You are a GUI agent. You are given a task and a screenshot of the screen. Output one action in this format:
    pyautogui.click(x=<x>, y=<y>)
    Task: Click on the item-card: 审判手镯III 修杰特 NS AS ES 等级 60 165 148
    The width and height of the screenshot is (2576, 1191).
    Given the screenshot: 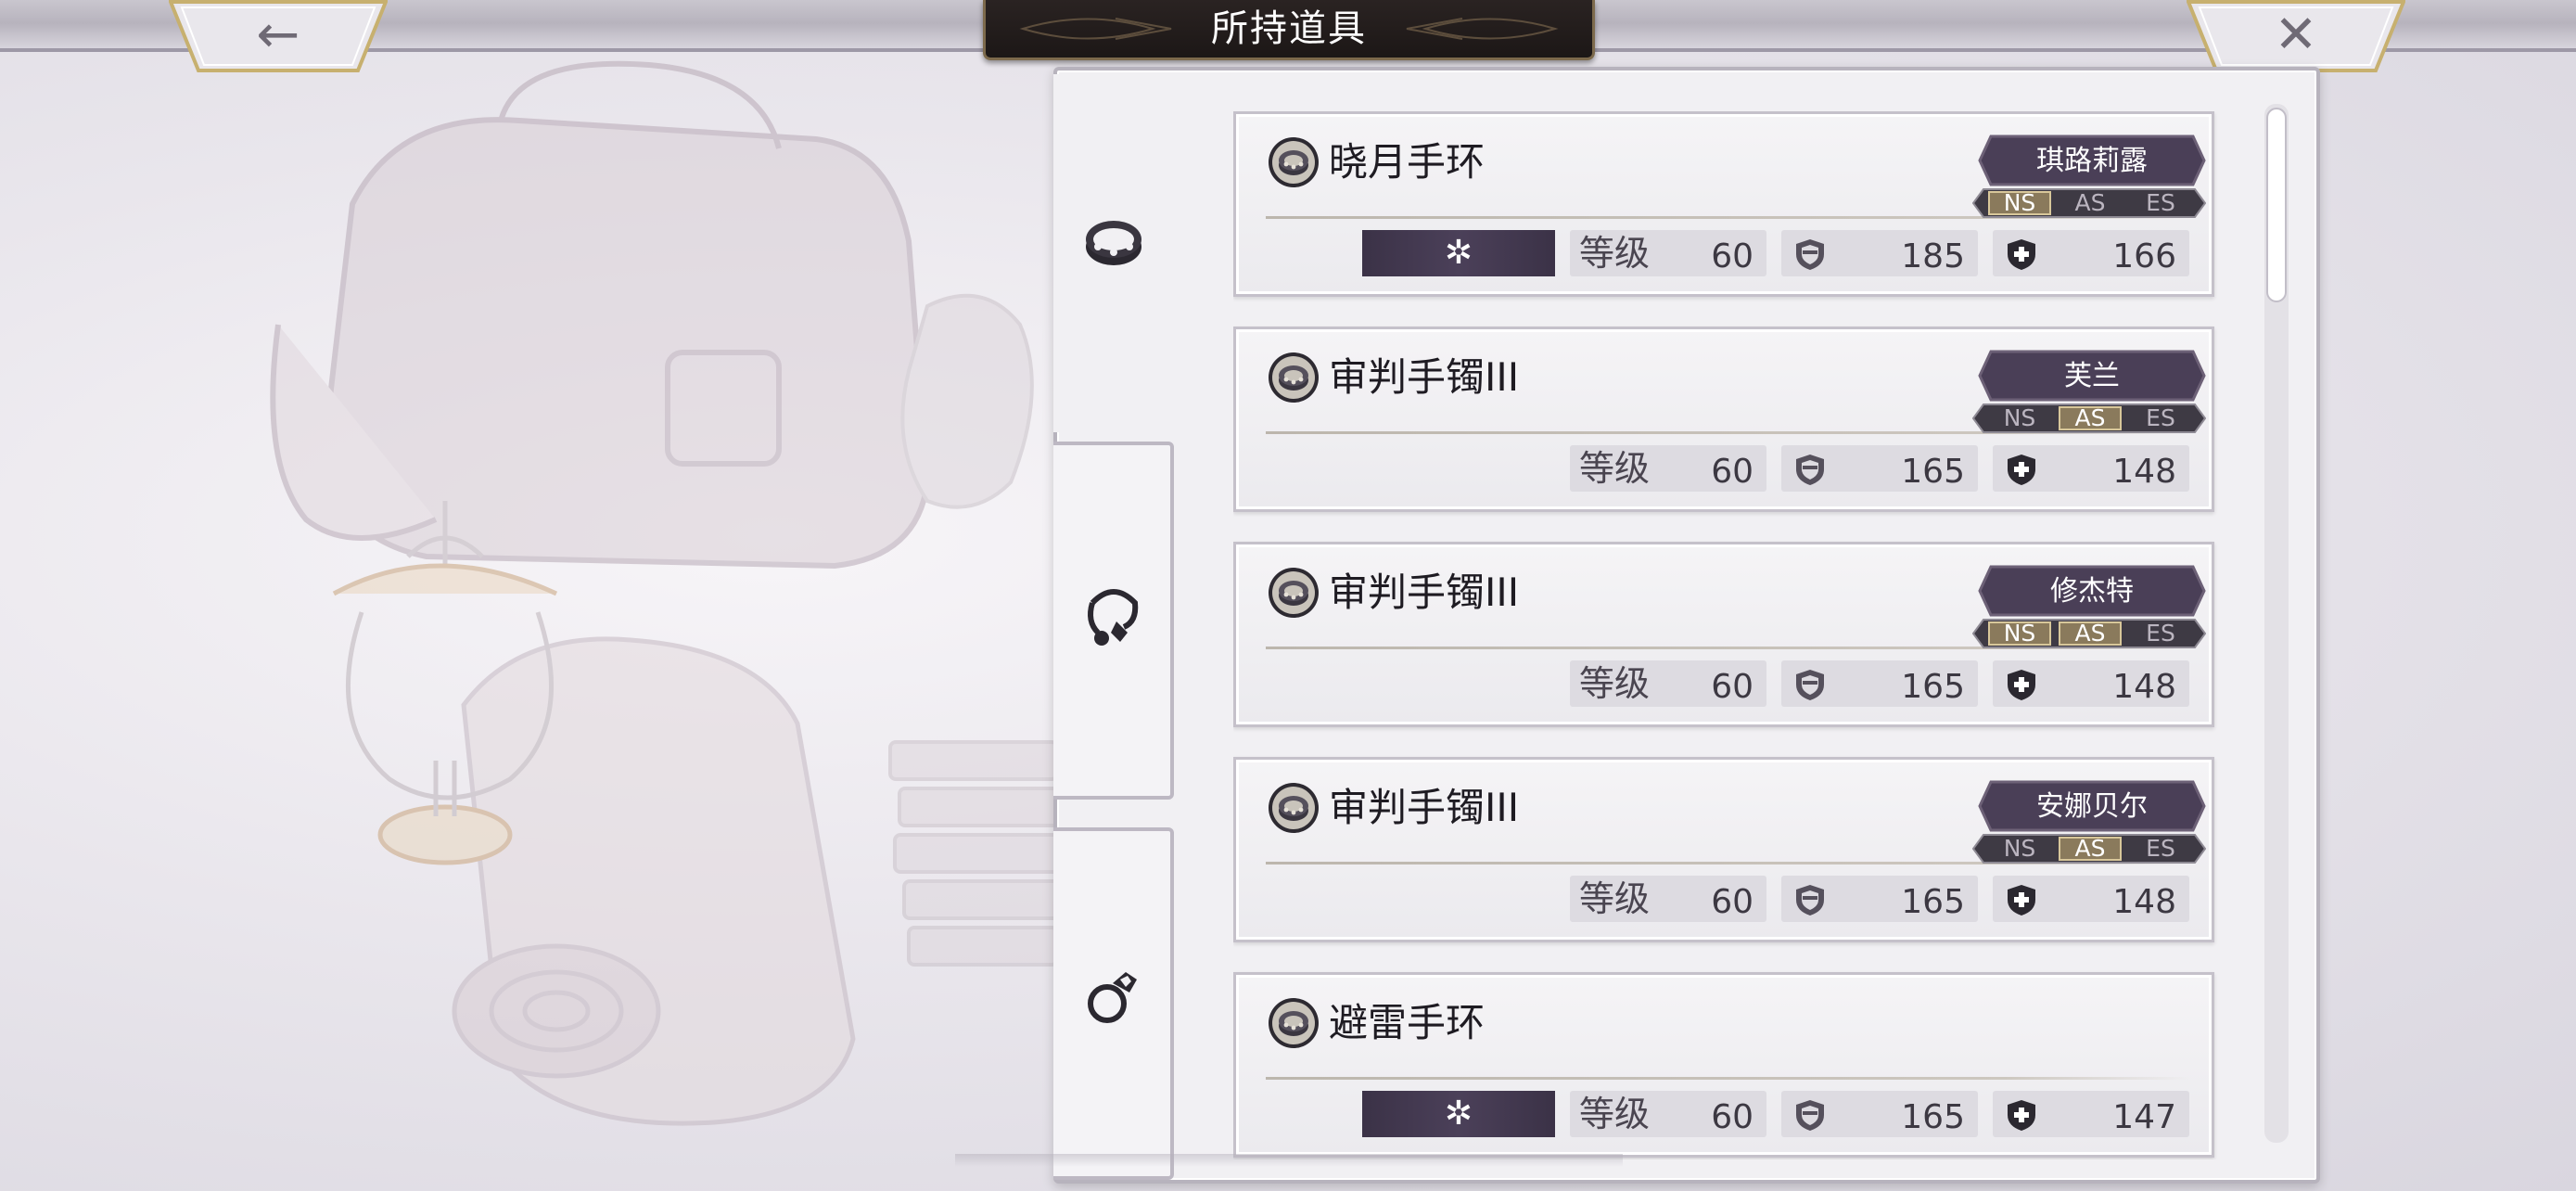 What is the action you would take?
    pyautogui.click(x=1724, y=634)
    